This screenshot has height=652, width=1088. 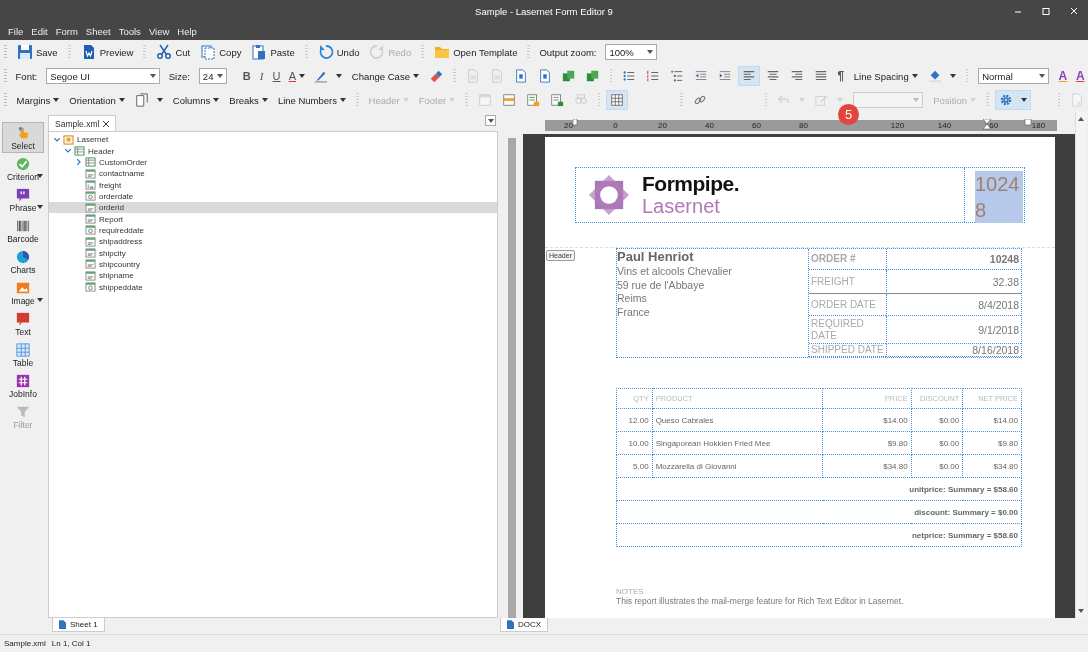 I want to click on link-icon, so click(x=699, y=100).